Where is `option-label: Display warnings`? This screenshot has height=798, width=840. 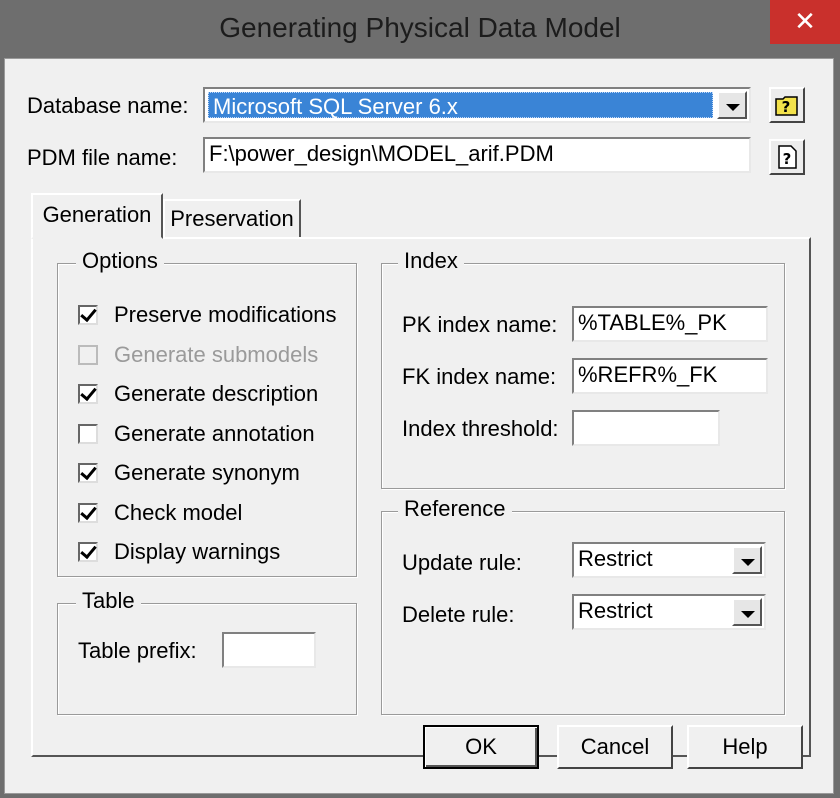
option-label: Display warnings is located at coordinates (197, 551).